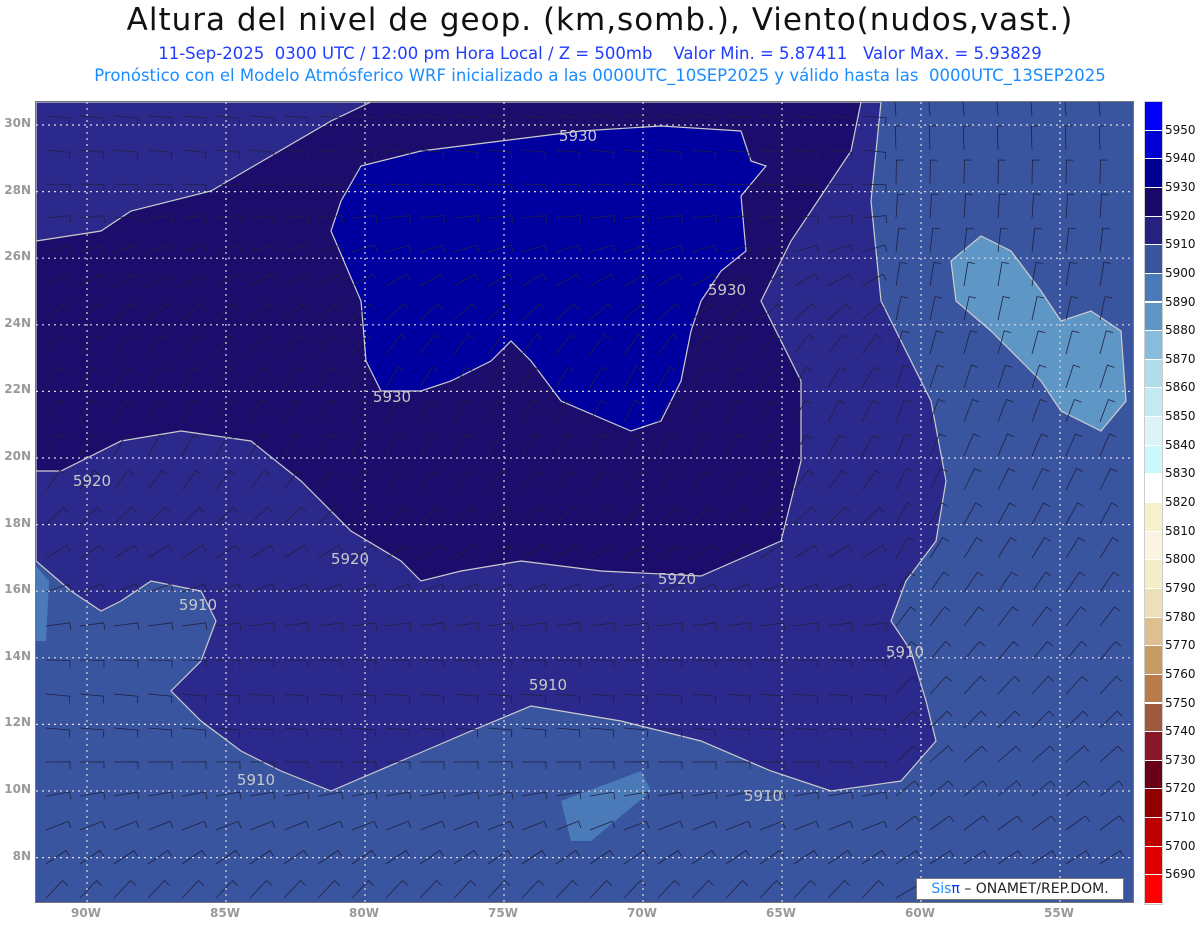  What do you see at coordinates (1180, 559) in the screenshot?
I see `legend-label: 5800` at bounding box center [1180, 559].